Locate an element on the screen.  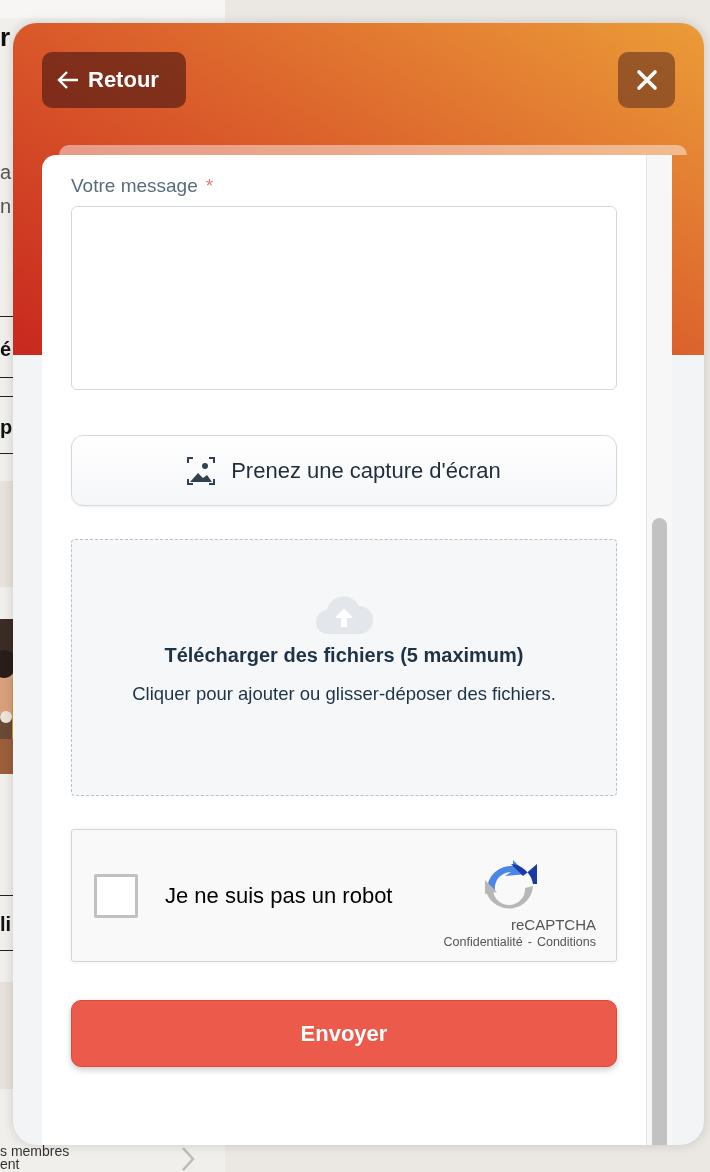
back-button: Retour is located at coordinates (114, 80).